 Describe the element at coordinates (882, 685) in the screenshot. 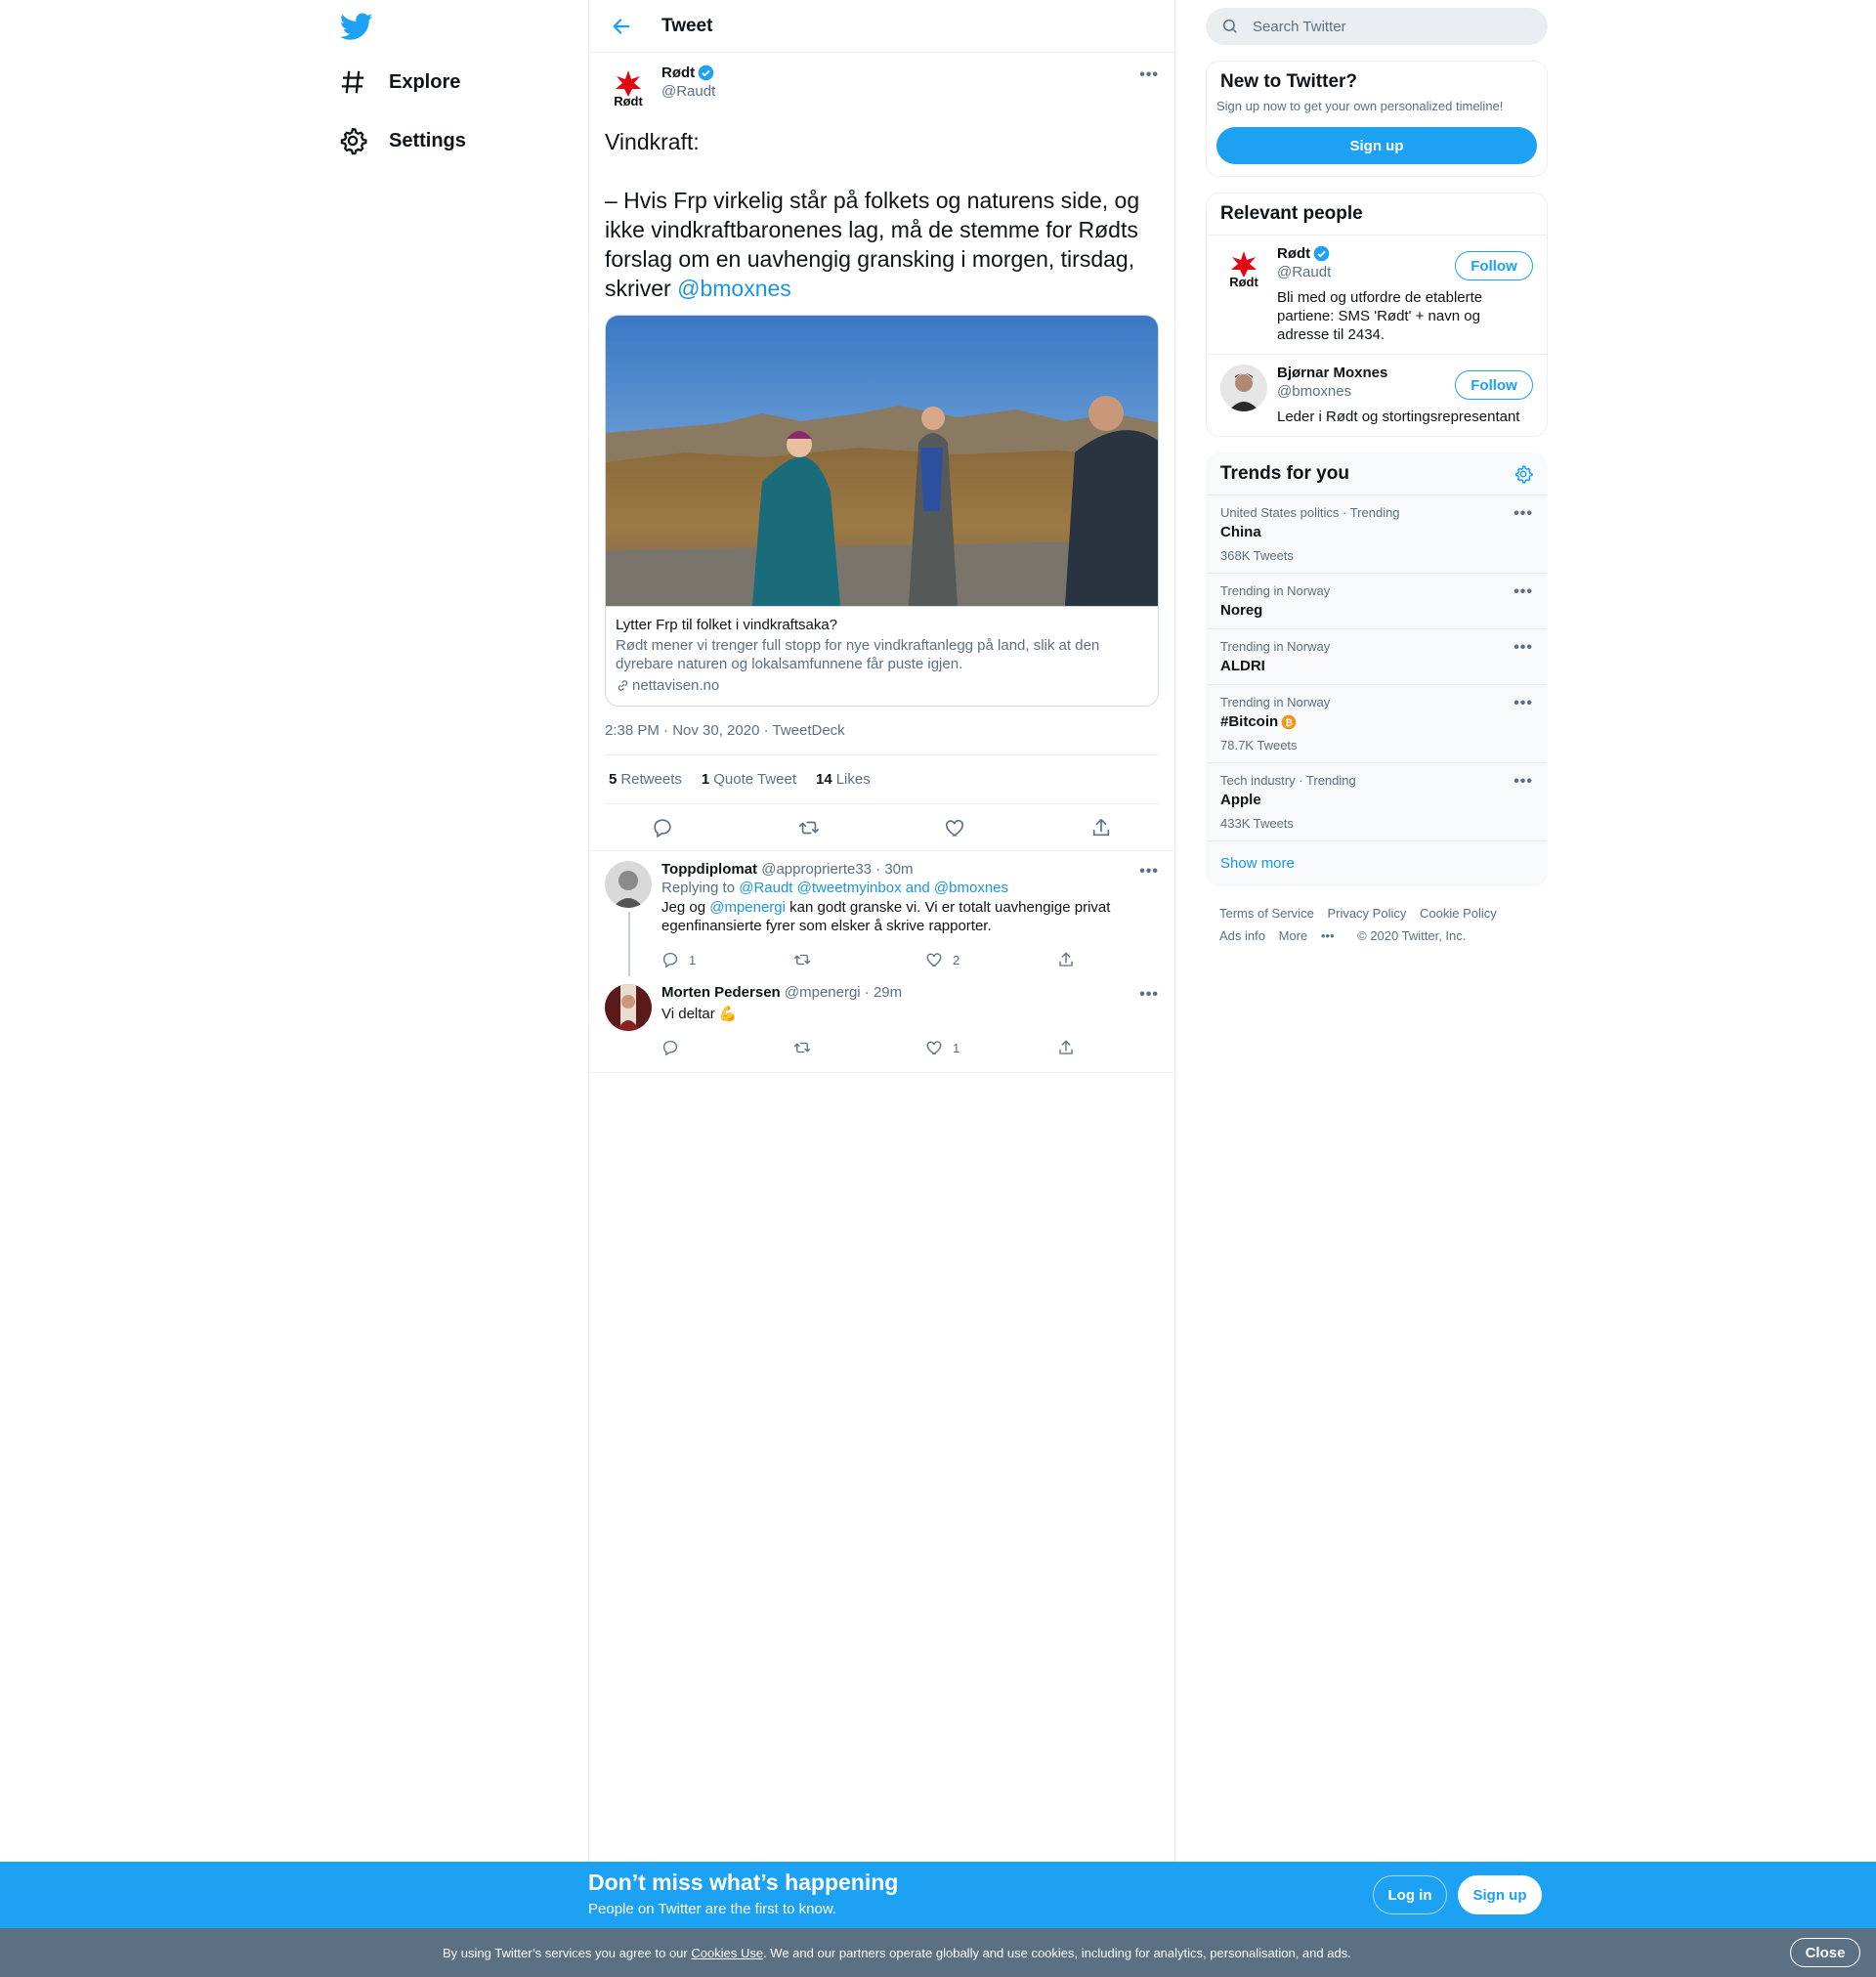

I see `card-domain: nettavisen.no` at that location.